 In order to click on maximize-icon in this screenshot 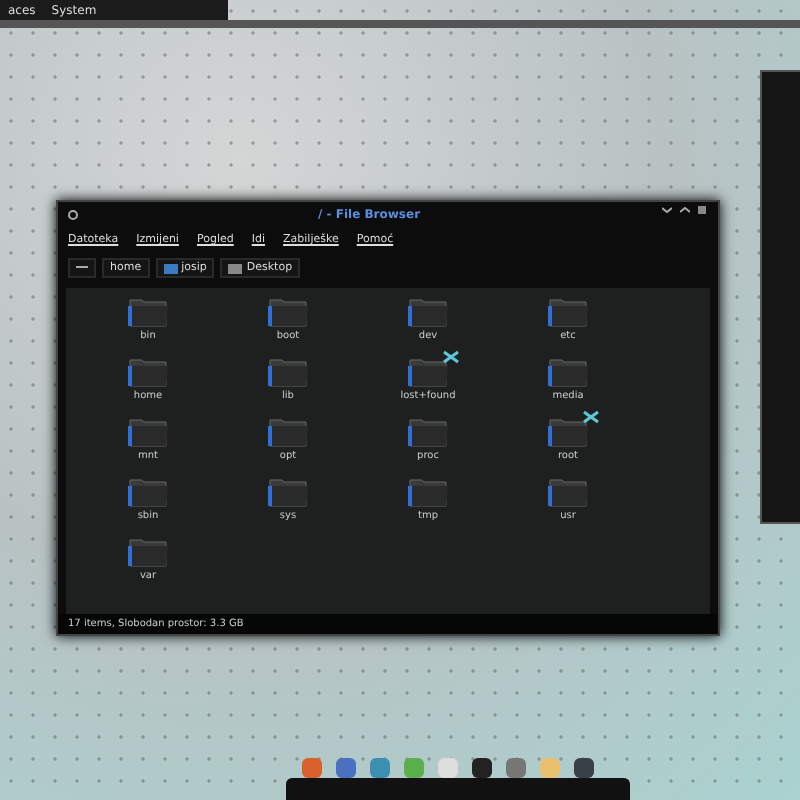, I will do `click(685, 210)`.